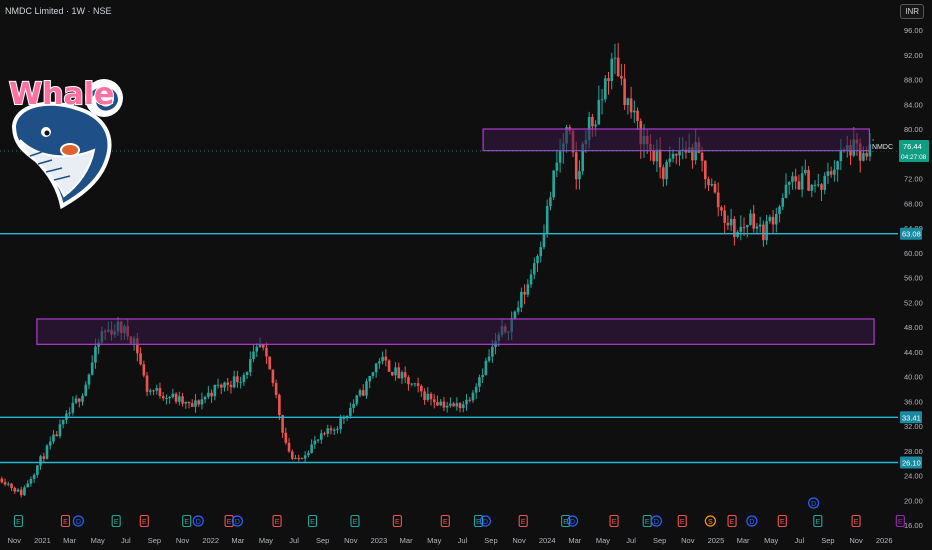 The image size is (932, 550). What do you see at coordinates (42, 540) in the screenshot?
I see `x-tick-label: 2021` at bounding box center [42, 540].